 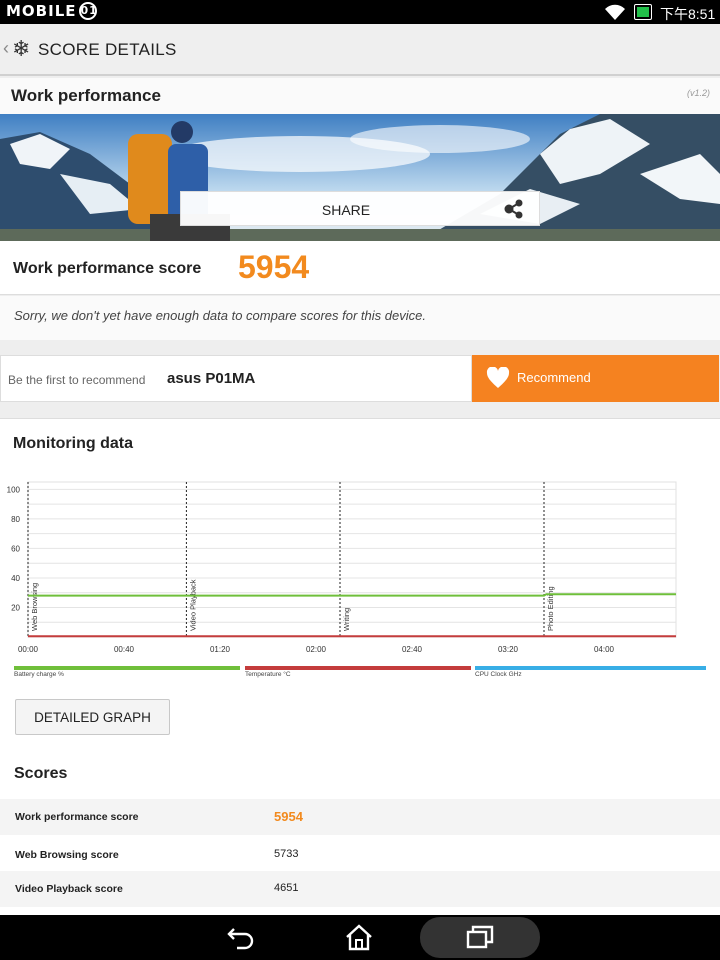 I want to click on x-tick-label: 00:40, so click(x=124, y=649).